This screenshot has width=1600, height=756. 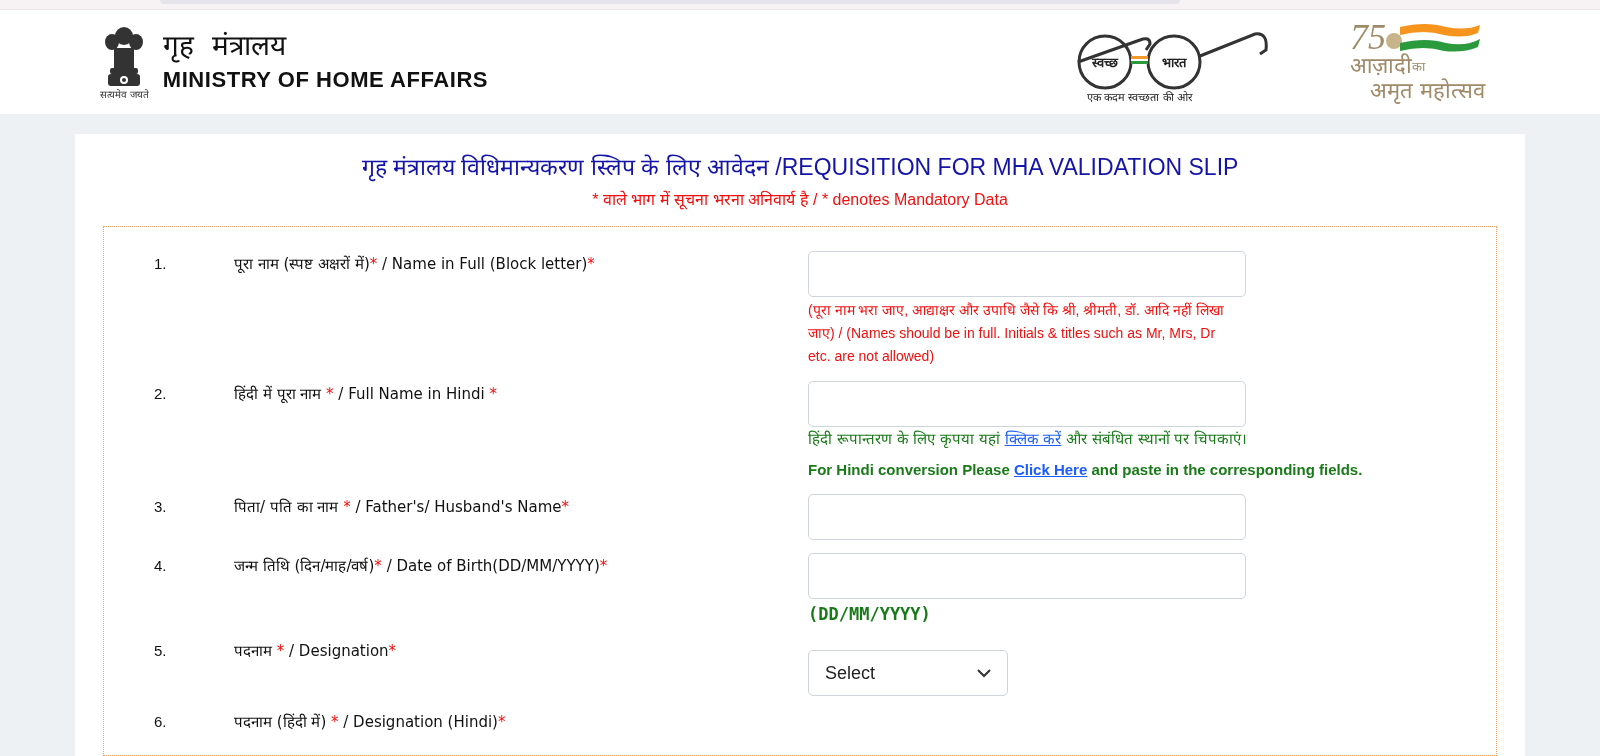 I want to click on field-hint: For Hindi conversion Please Click Here and paste in the corresponding fields., so click(x=1085, y=470).